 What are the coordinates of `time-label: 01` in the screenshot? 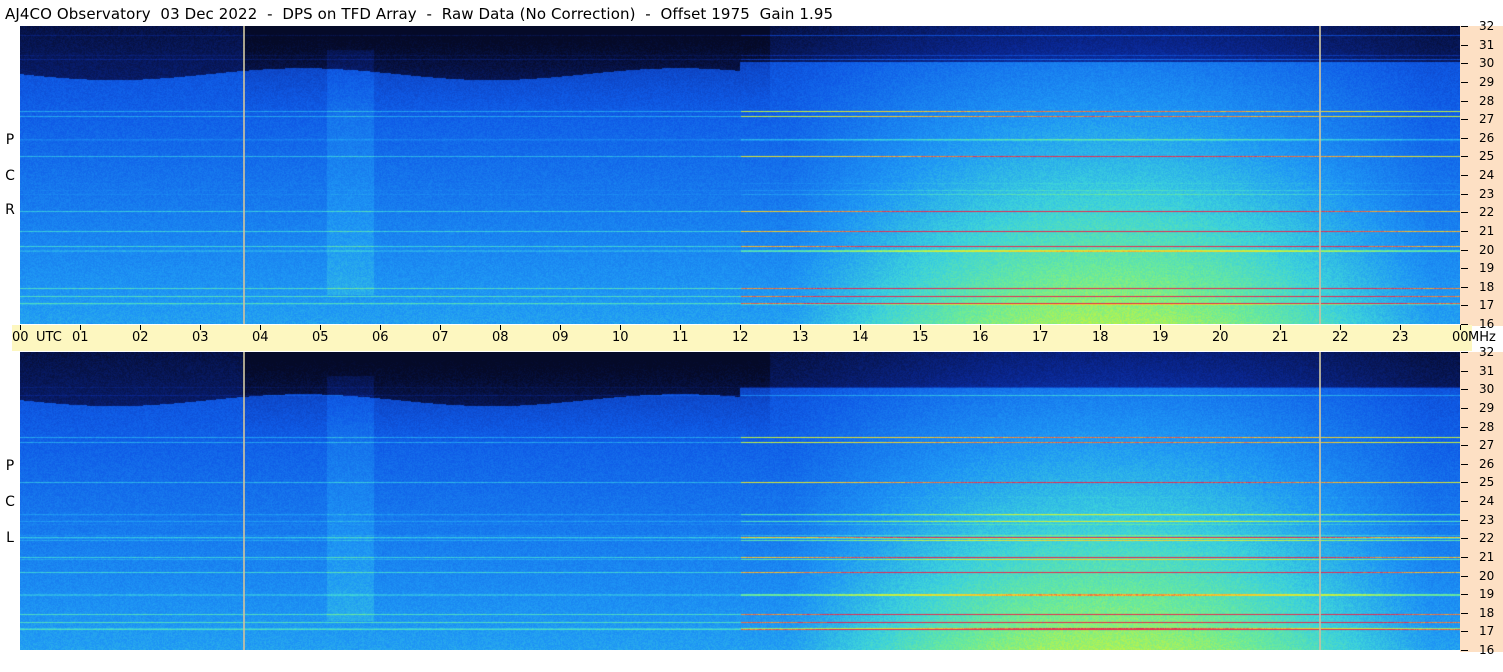 It's located at (80, 337).